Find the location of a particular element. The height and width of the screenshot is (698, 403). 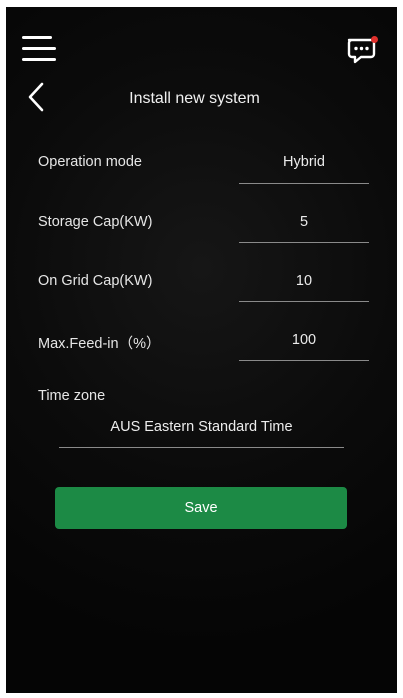

max-feed-in-underline is located at coordinates (304, 360).